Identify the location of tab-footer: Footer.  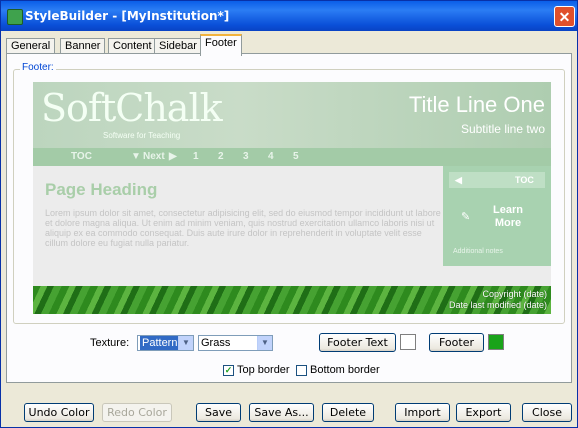
(221, 45).